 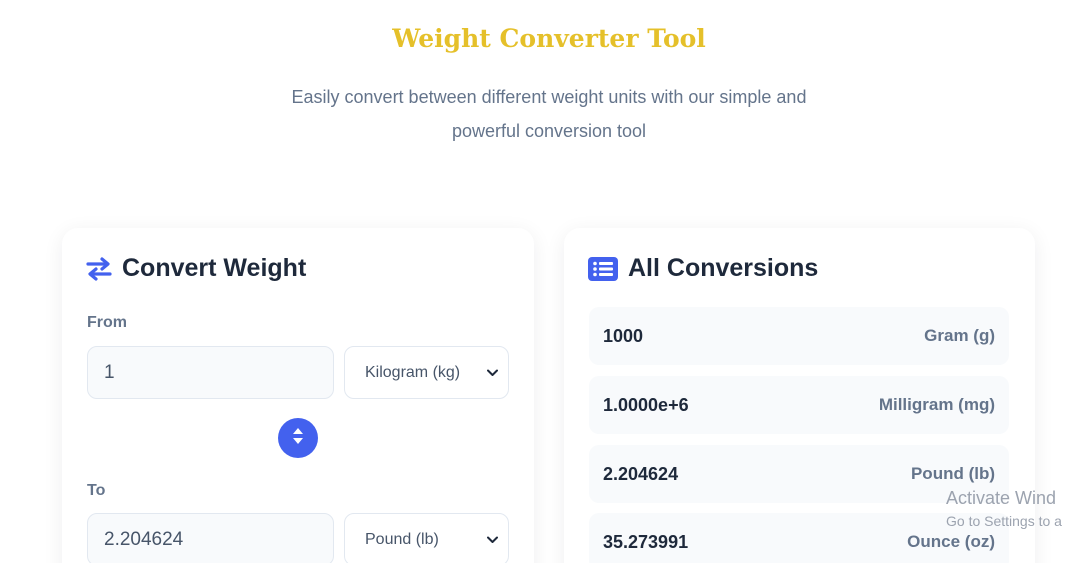 I want to click on conversion-unit: Milligram (mg), so click(x=936, y=404).